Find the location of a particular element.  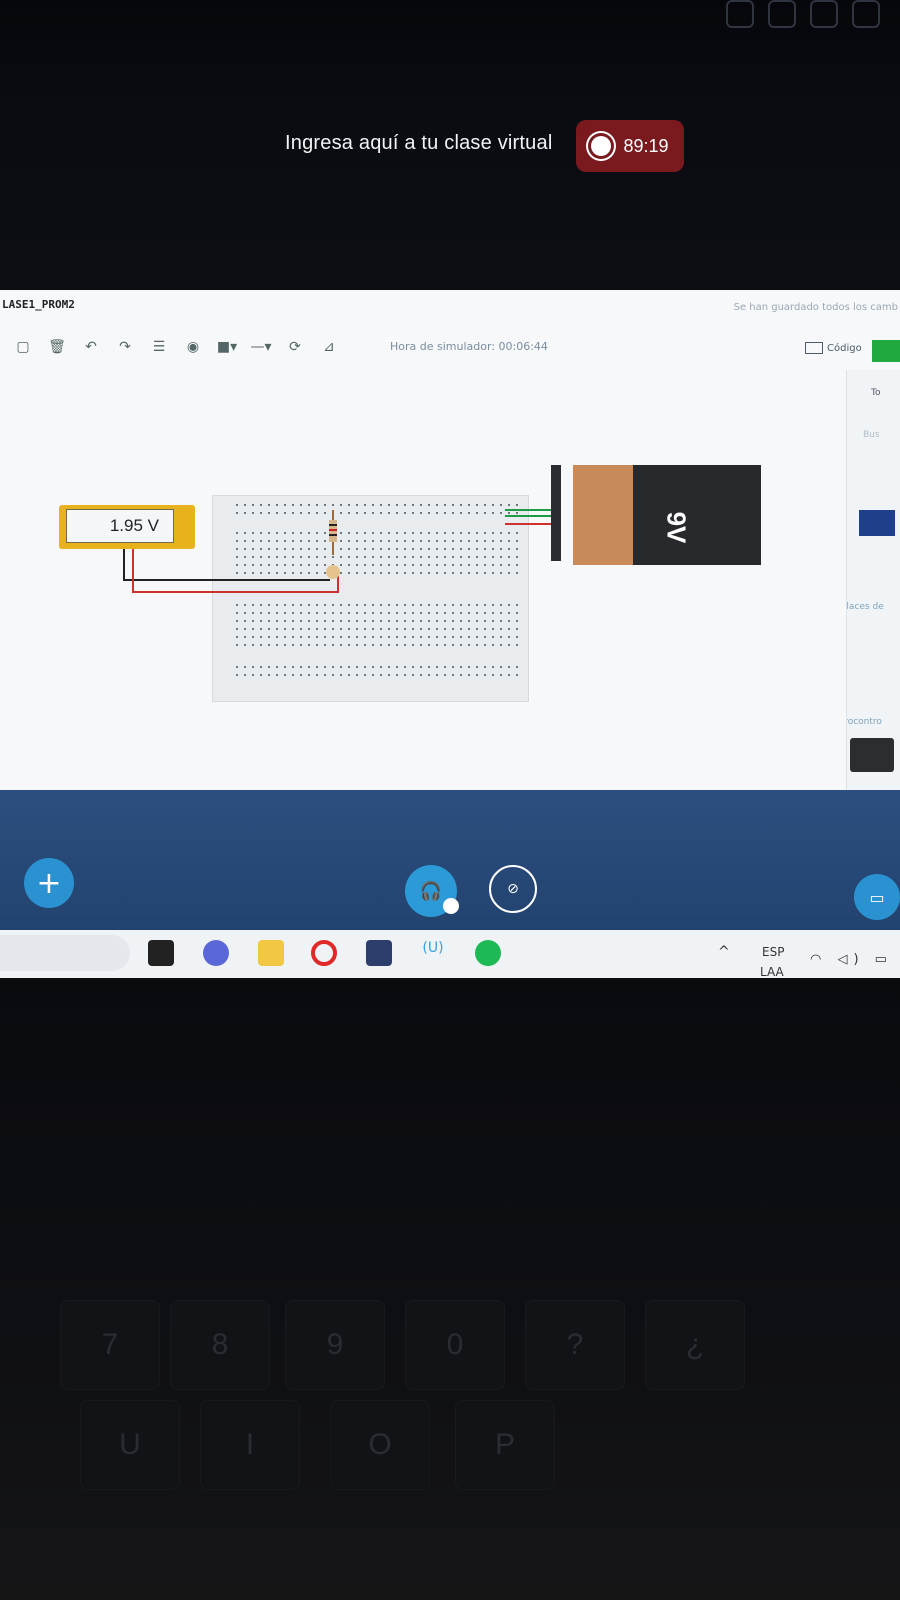

key-p: P is located at coordinates (505, 1445).